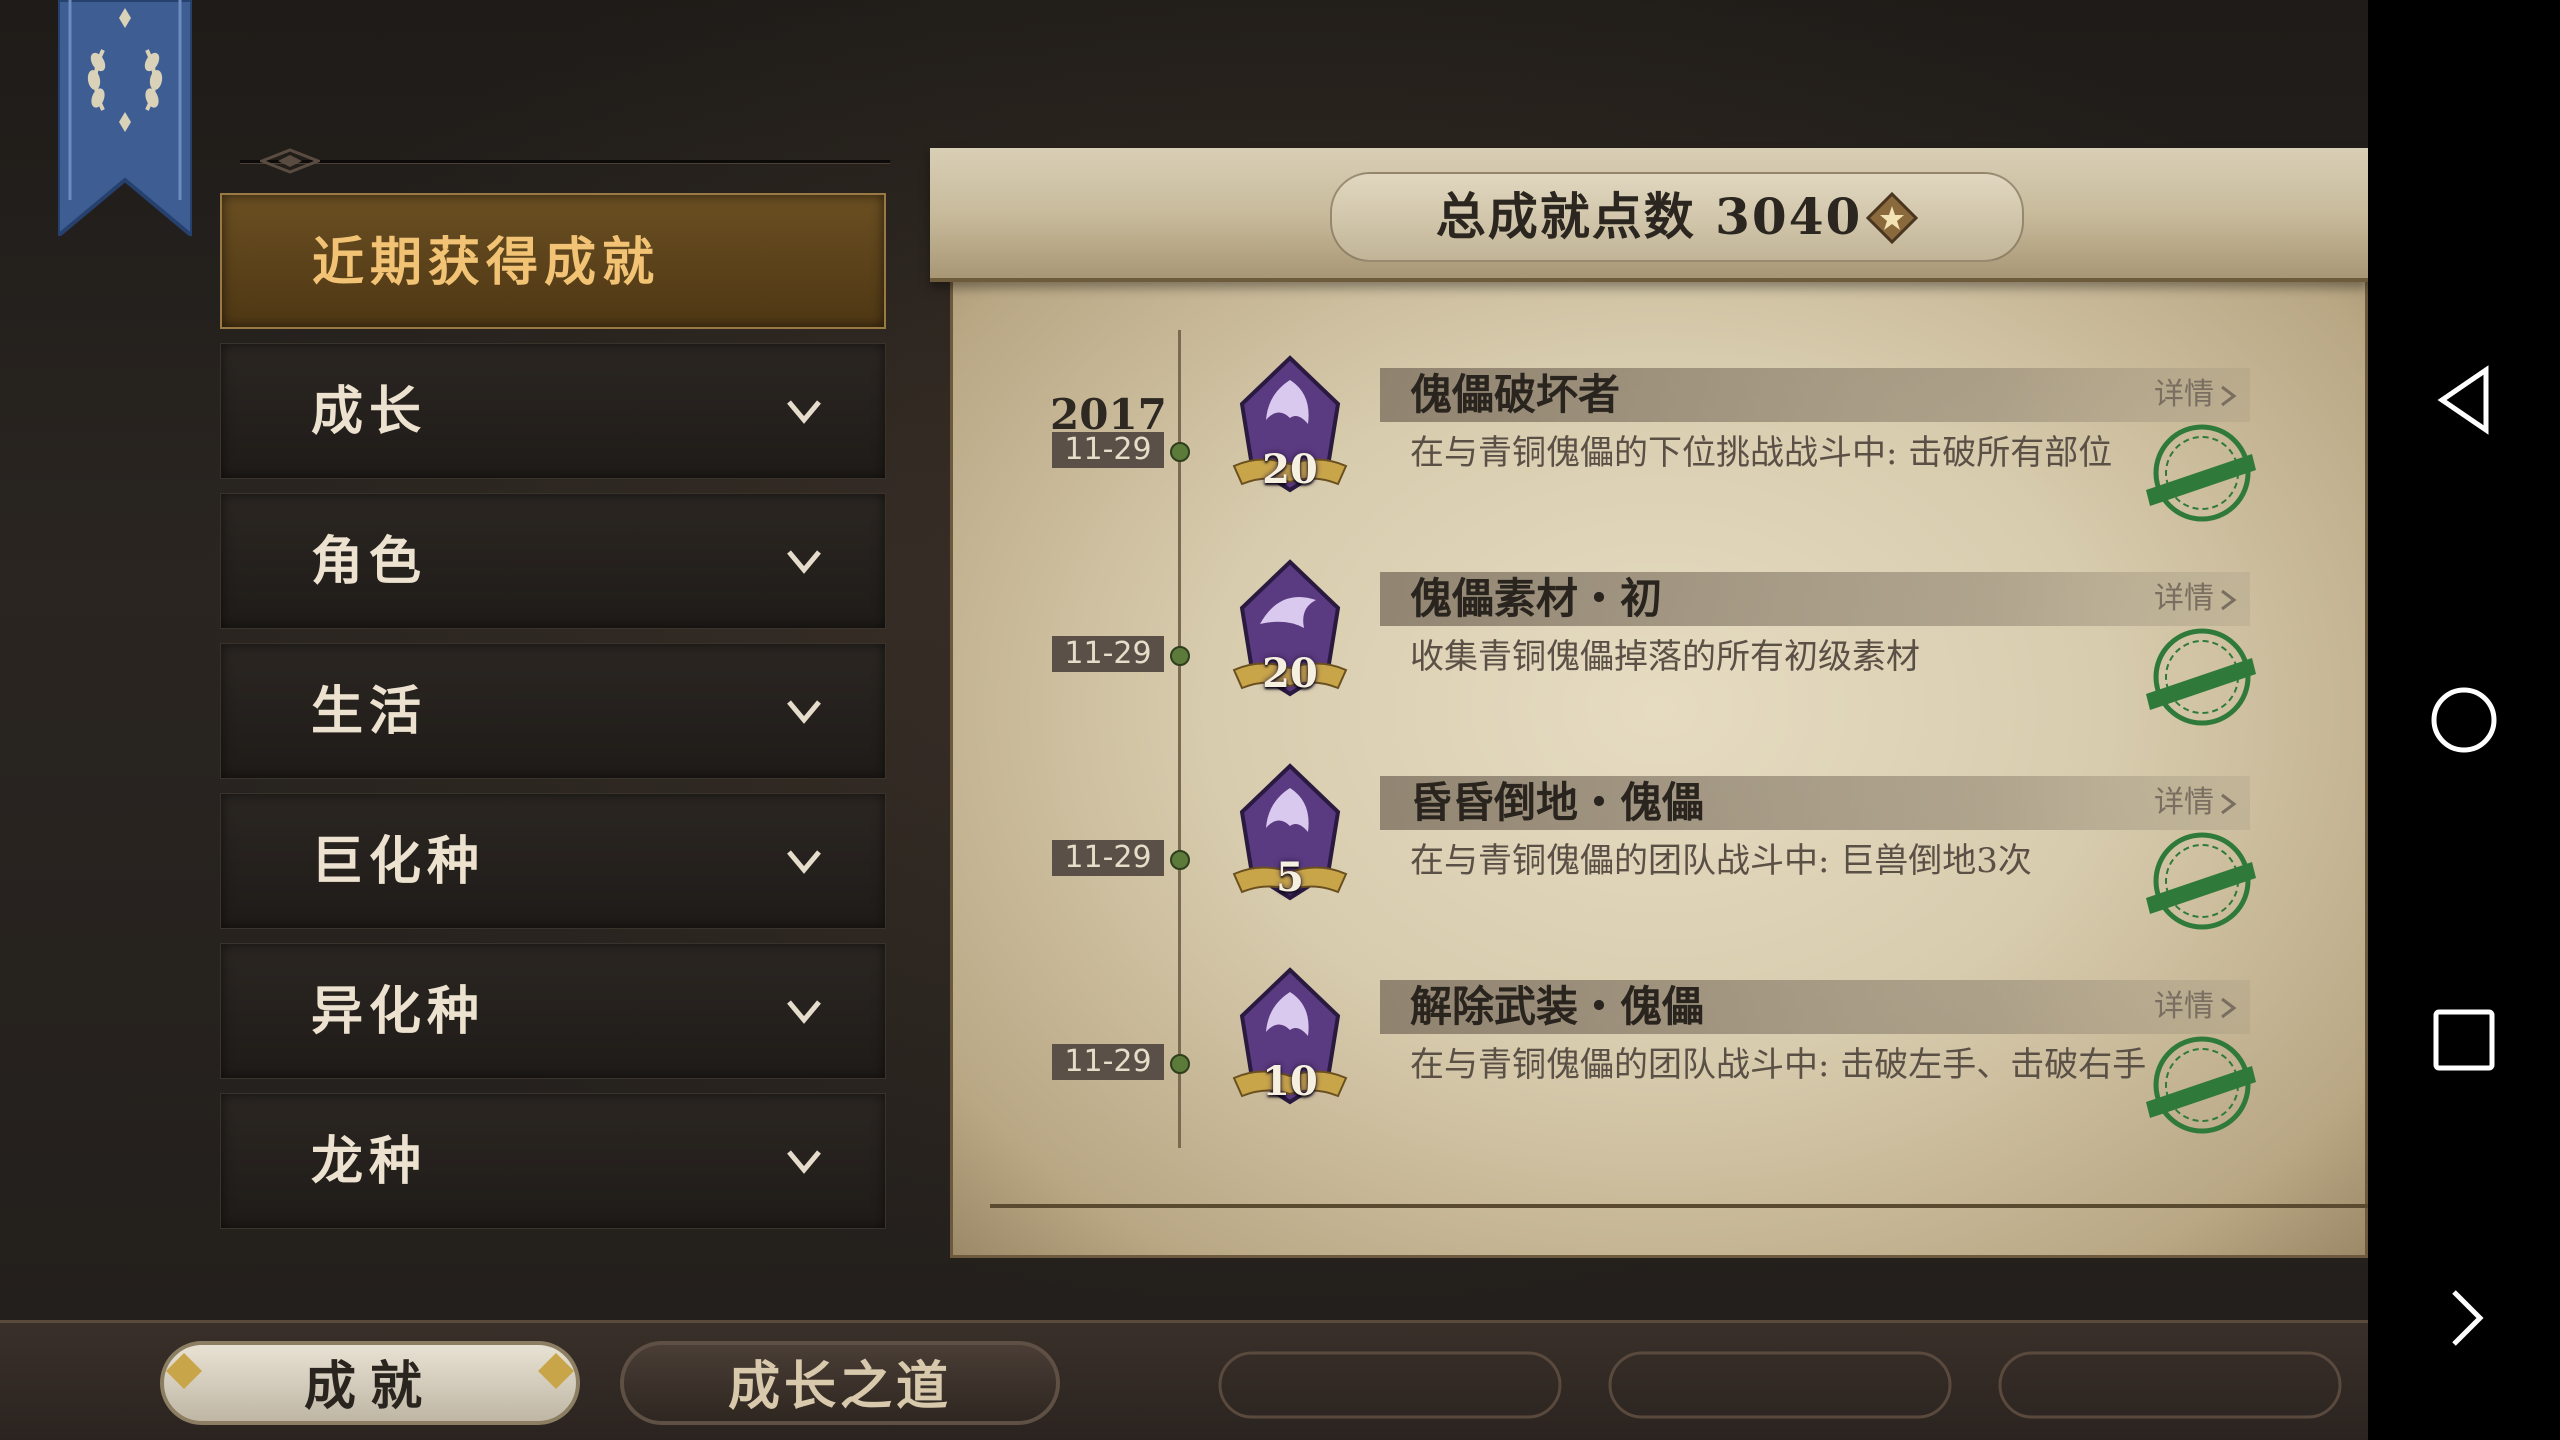  What do you see at coordinates (1557, 1006) in the screenshot?
I see `entry-title: 解除武装・傀儡` at bounding box center [1557, 1006].